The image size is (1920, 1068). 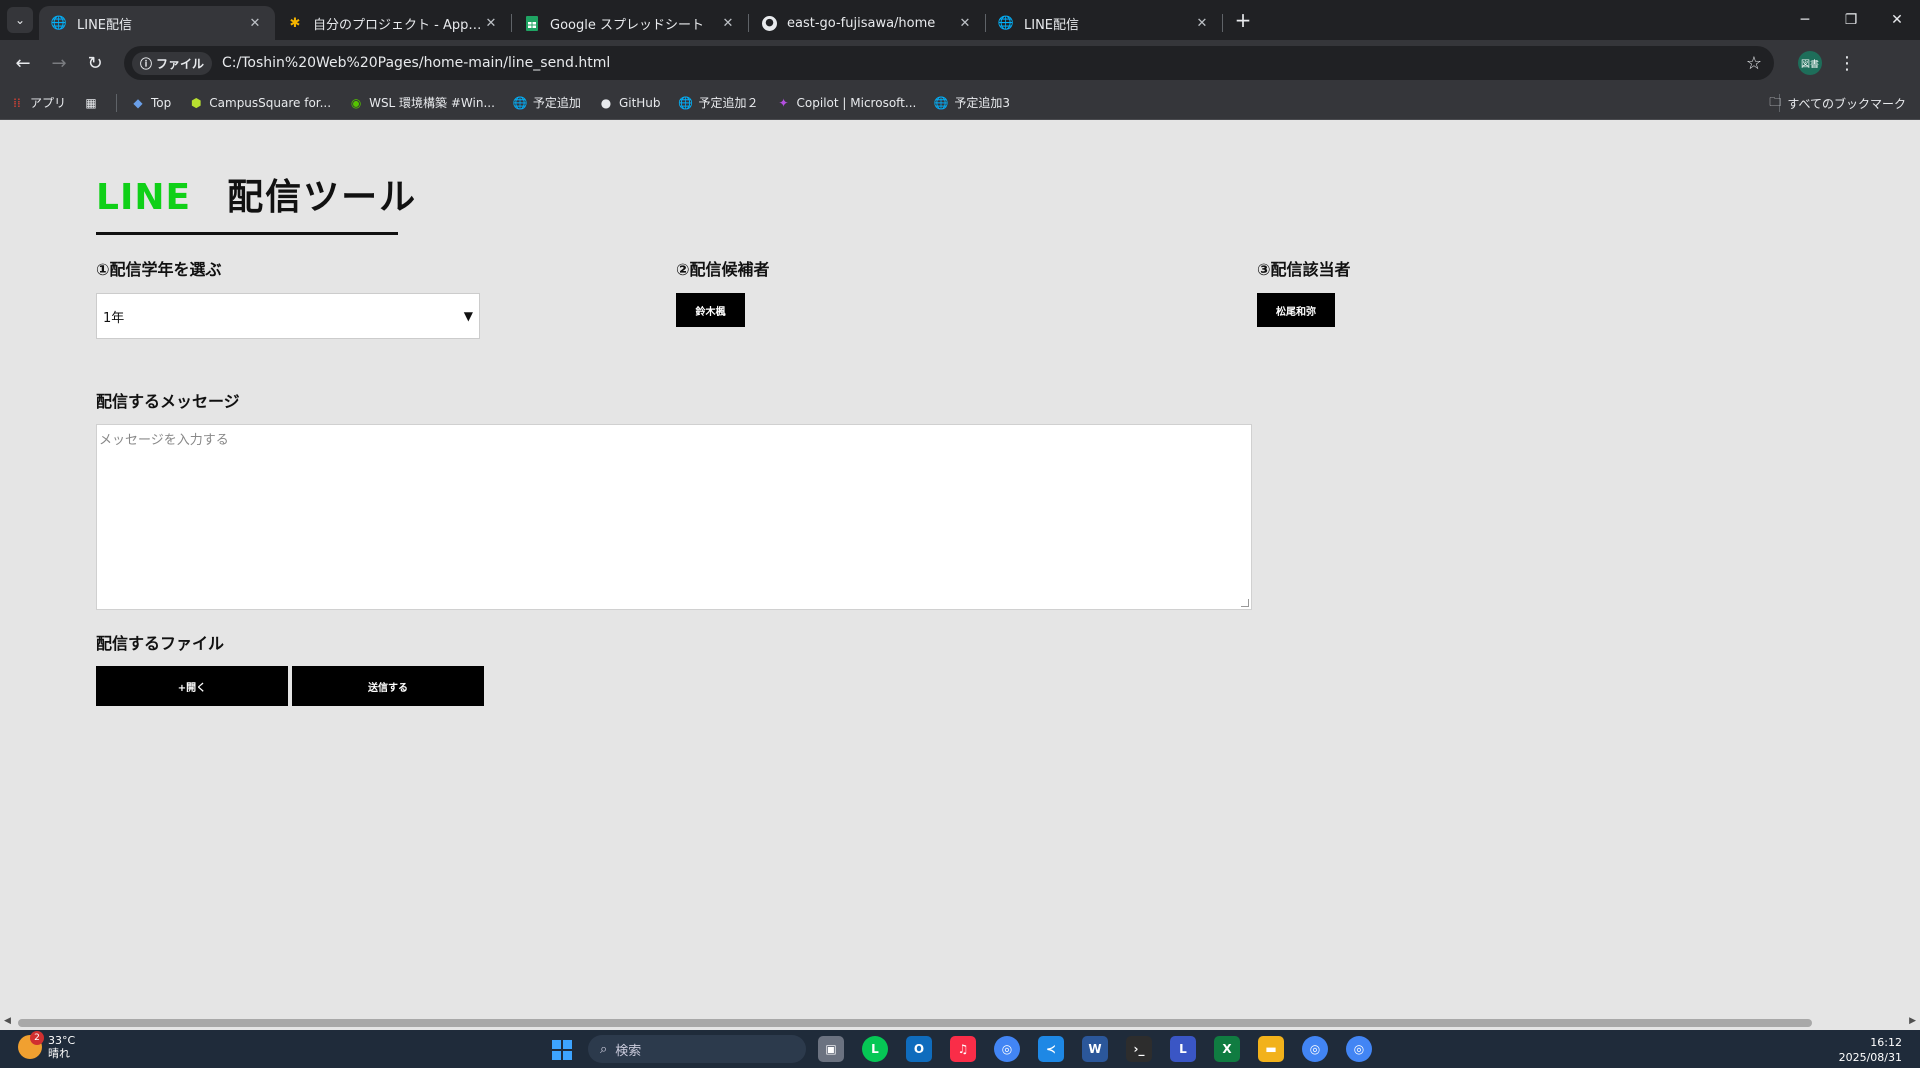 I want to click on vscode-icon: ≺, so click(x=1051, y=1049).